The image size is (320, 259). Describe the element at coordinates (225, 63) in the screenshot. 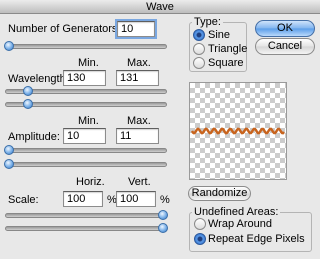

I see `type-square-label: Square` at that location.